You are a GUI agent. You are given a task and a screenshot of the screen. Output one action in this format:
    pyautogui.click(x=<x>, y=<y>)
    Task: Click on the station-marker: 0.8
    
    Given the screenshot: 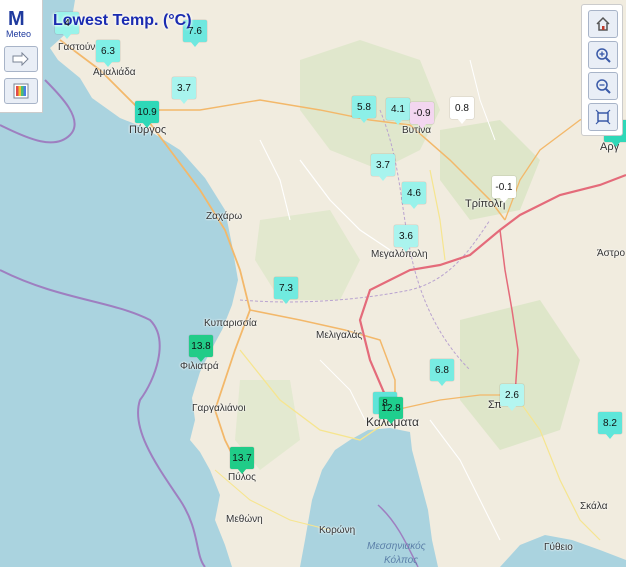 What is the action you would take?
    pyautogui.click(x=462, y=110)
    